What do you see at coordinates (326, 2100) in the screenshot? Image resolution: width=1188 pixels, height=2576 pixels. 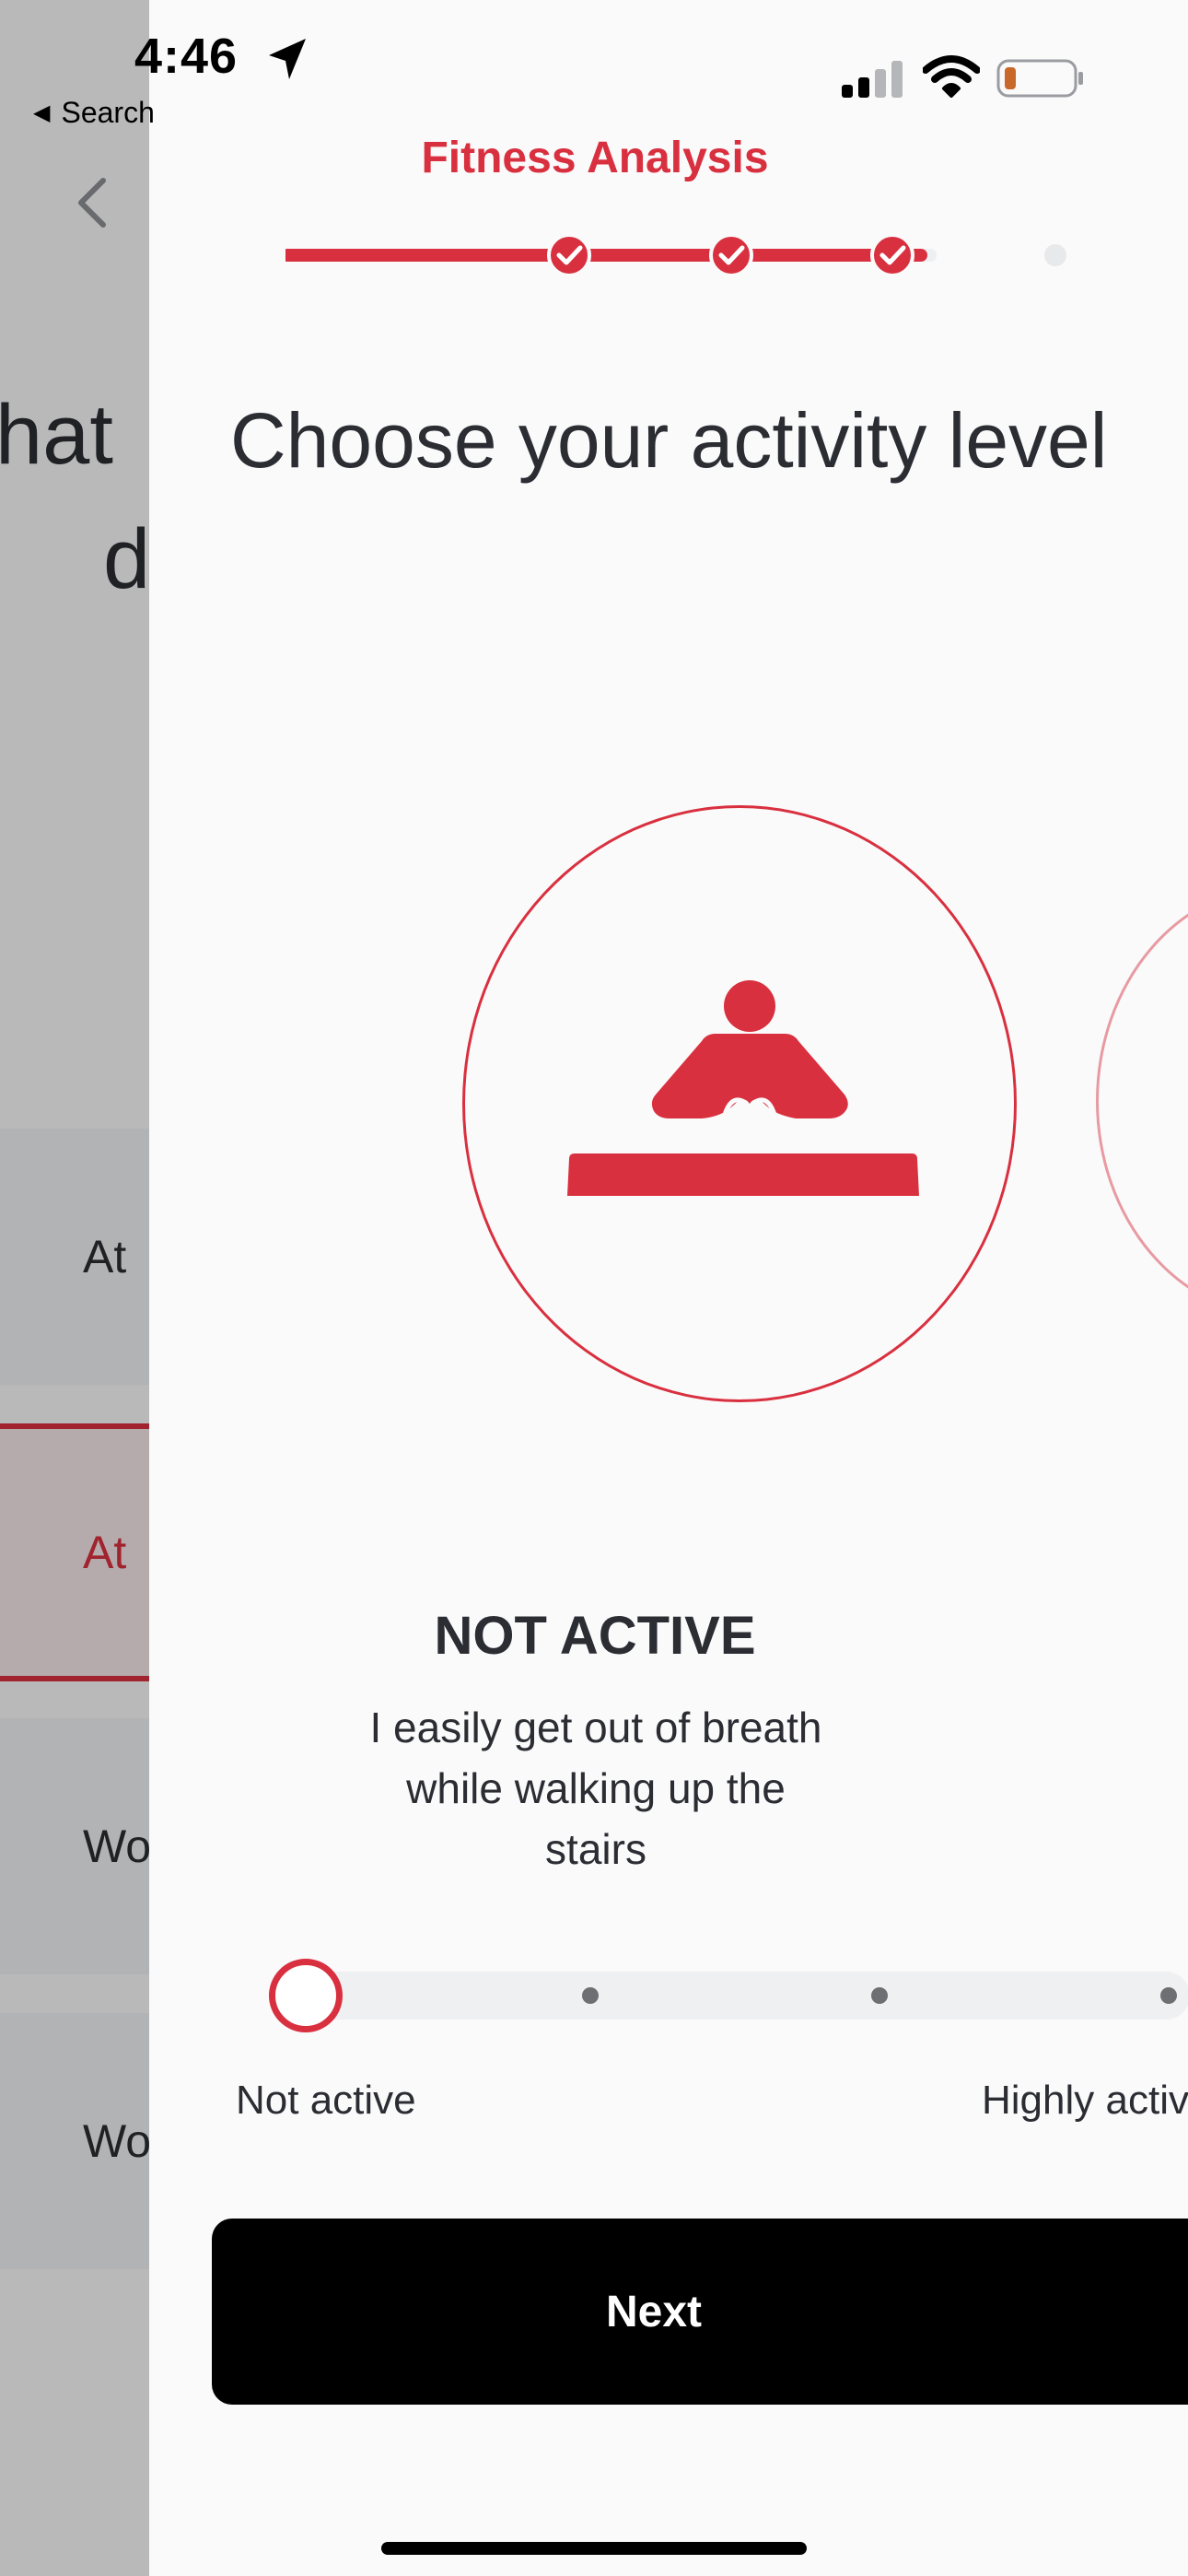 I see `slider-min-label: Not active` at bounding box center [326, 2100].